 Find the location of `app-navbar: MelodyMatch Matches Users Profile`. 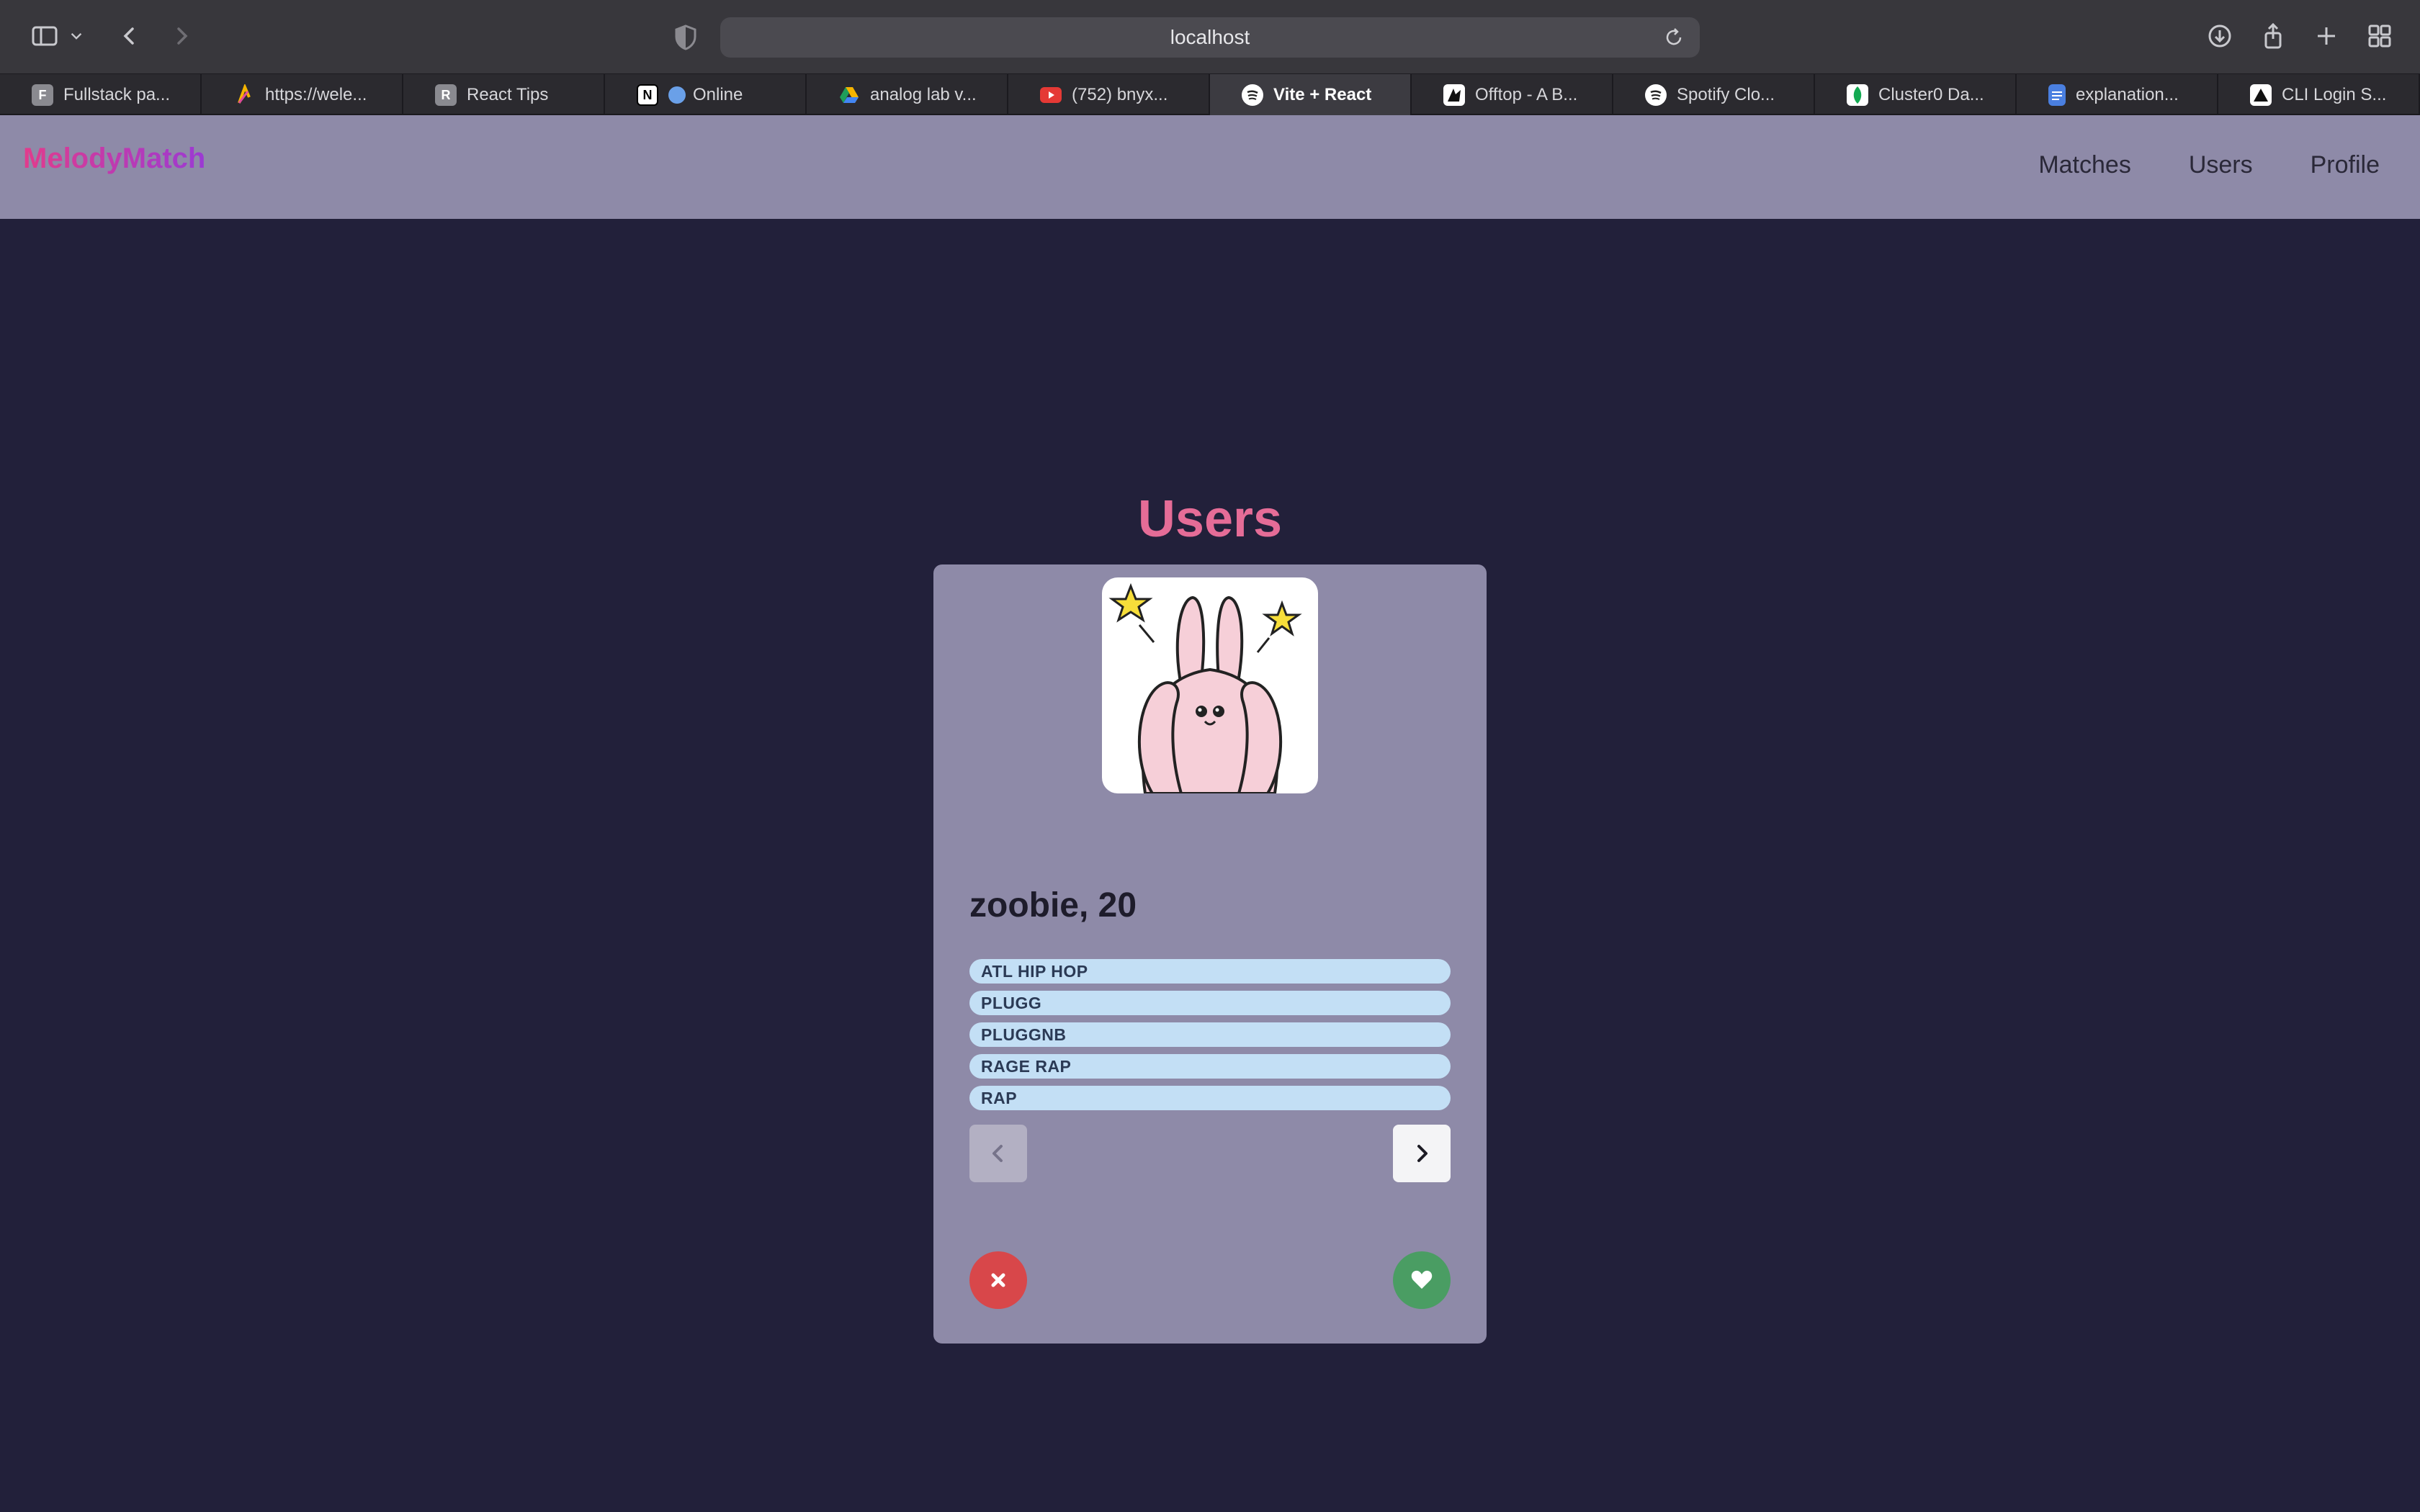

app-navbar: MelodyMatch Matches Users Profile is located at coordinates (1210, 167).